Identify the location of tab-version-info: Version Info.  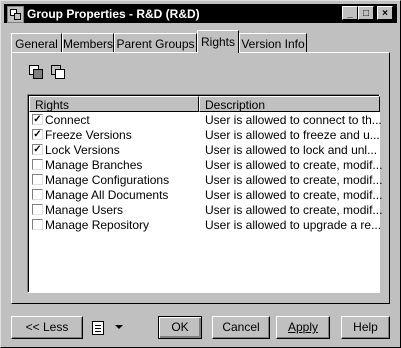
(273, 42).